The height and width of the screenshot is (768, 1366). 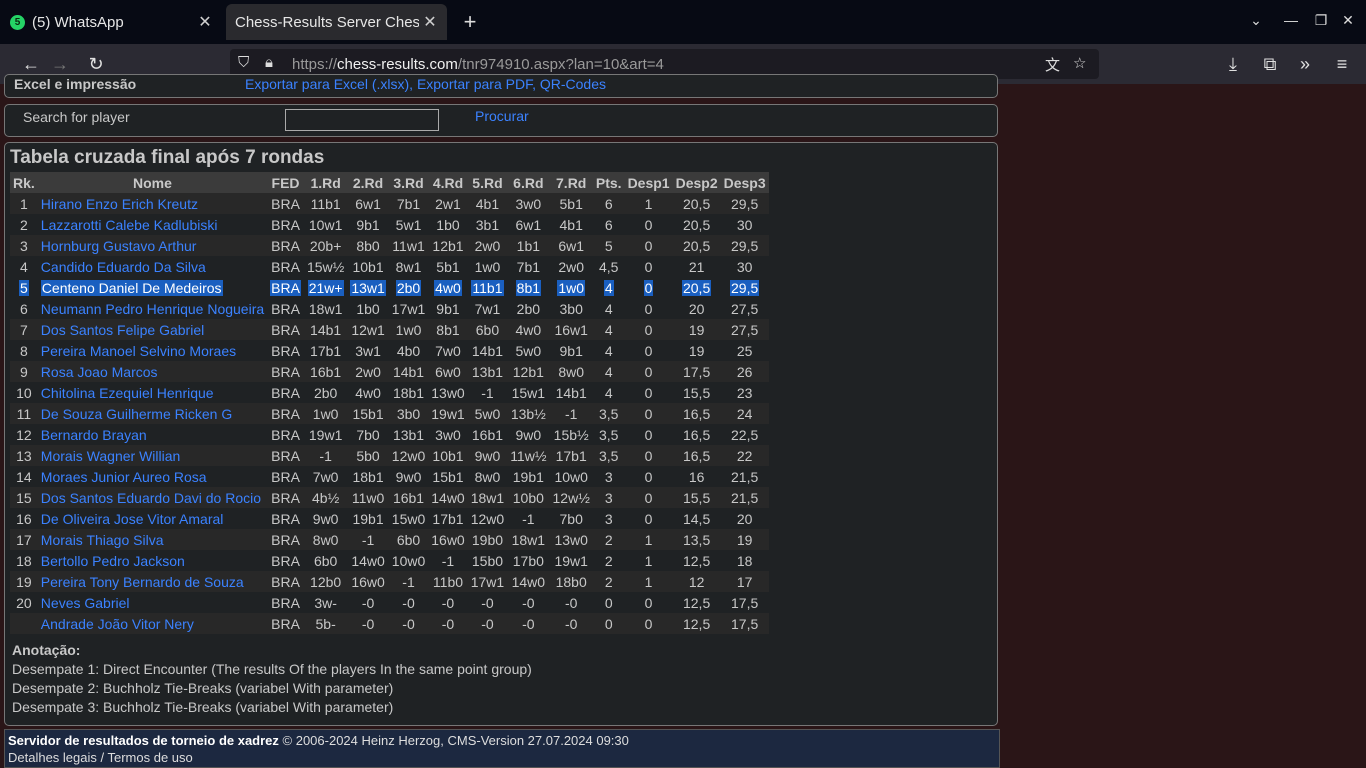 What do you see at coordinates (1052, 64) in the screenshot?
I see `translate-icon: 文` at bounding box center [1052, 64].